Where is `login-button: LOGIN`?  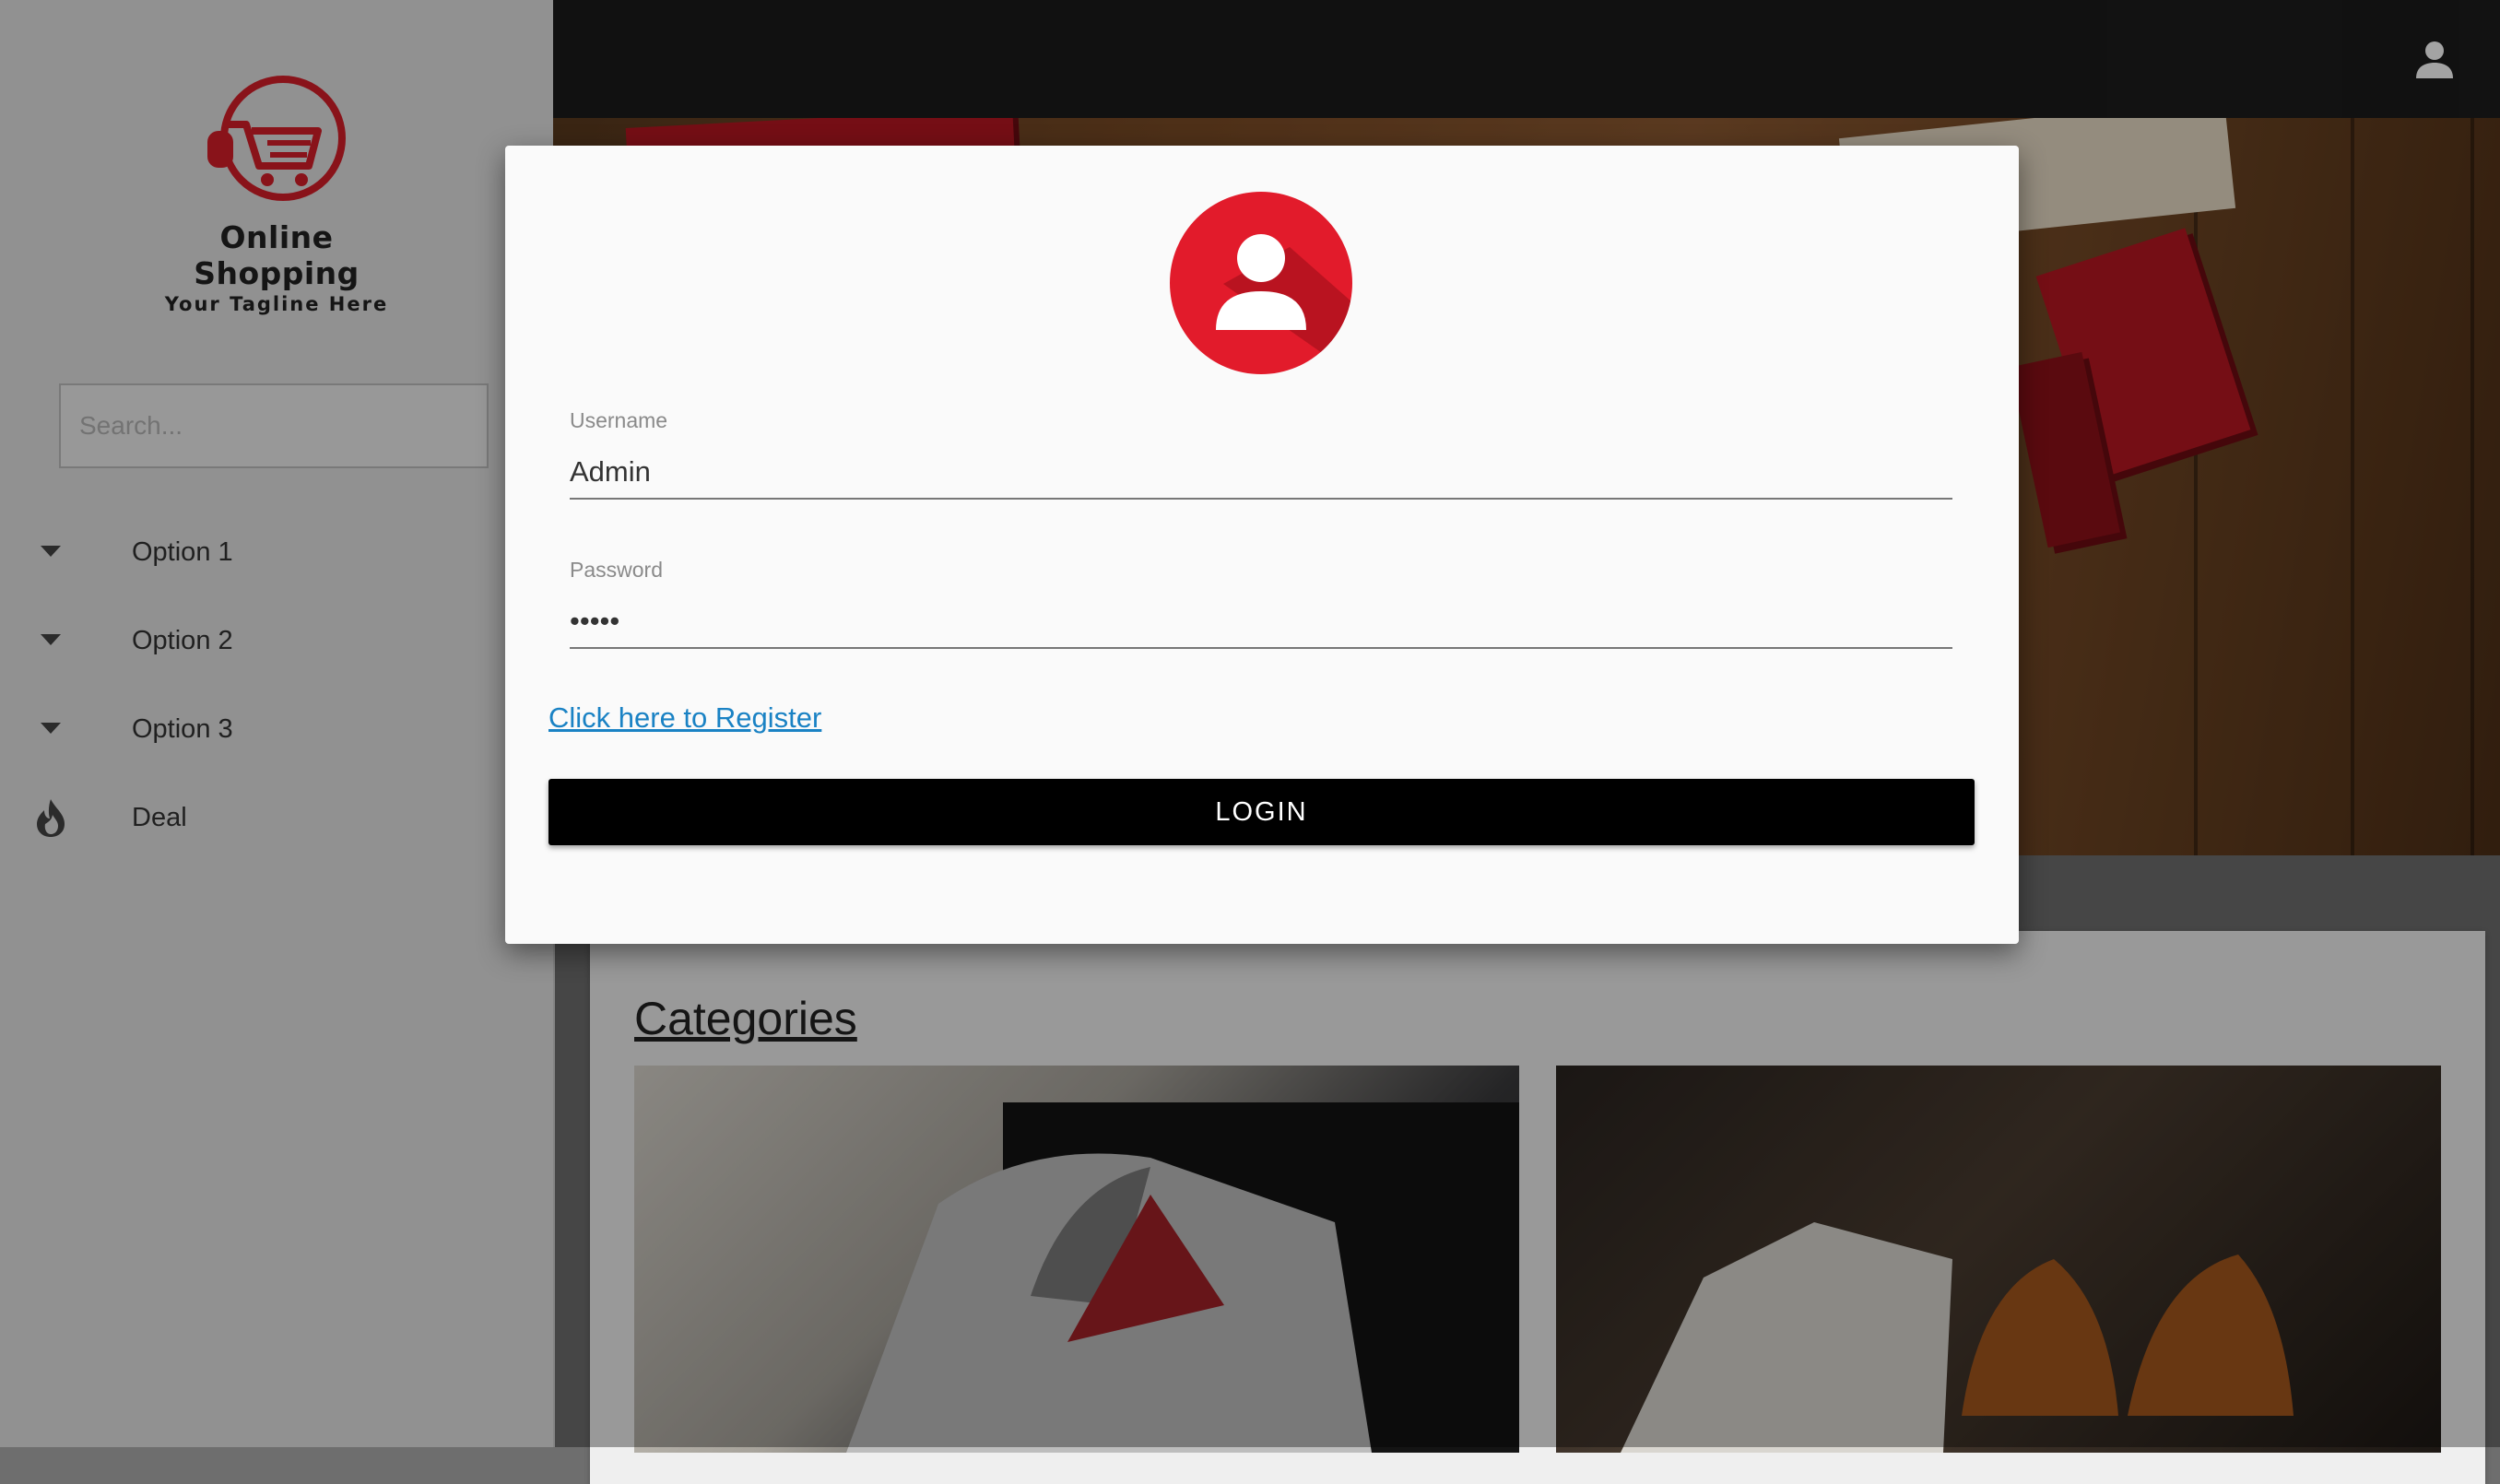 login-button: LOGIN is located at coordinates (1261, 812).